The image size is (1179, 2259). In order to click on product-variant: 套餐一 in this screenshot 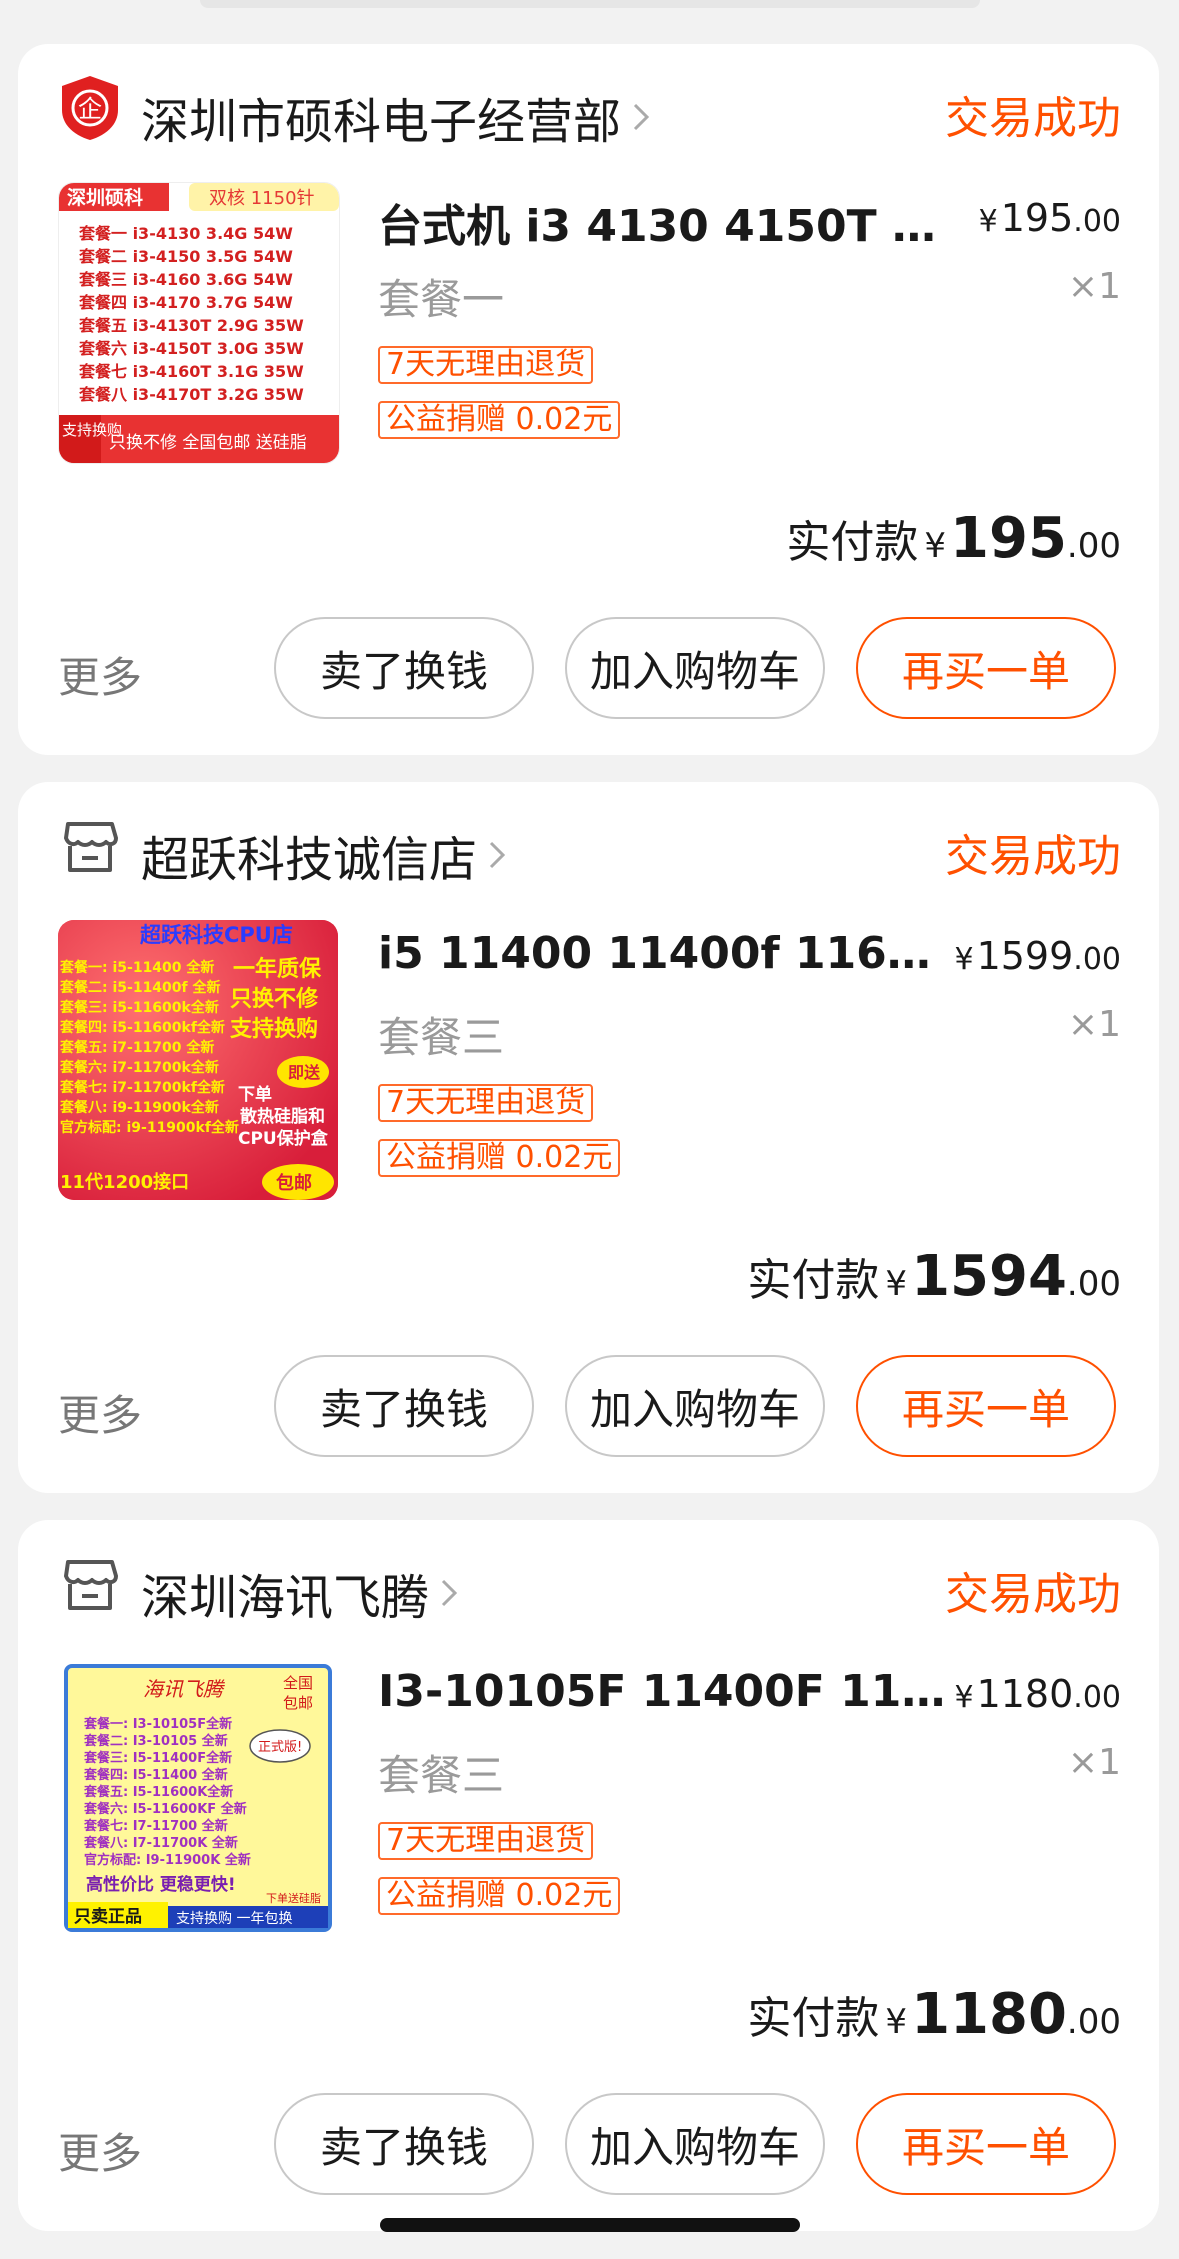, I will do `click(441, 299)`.